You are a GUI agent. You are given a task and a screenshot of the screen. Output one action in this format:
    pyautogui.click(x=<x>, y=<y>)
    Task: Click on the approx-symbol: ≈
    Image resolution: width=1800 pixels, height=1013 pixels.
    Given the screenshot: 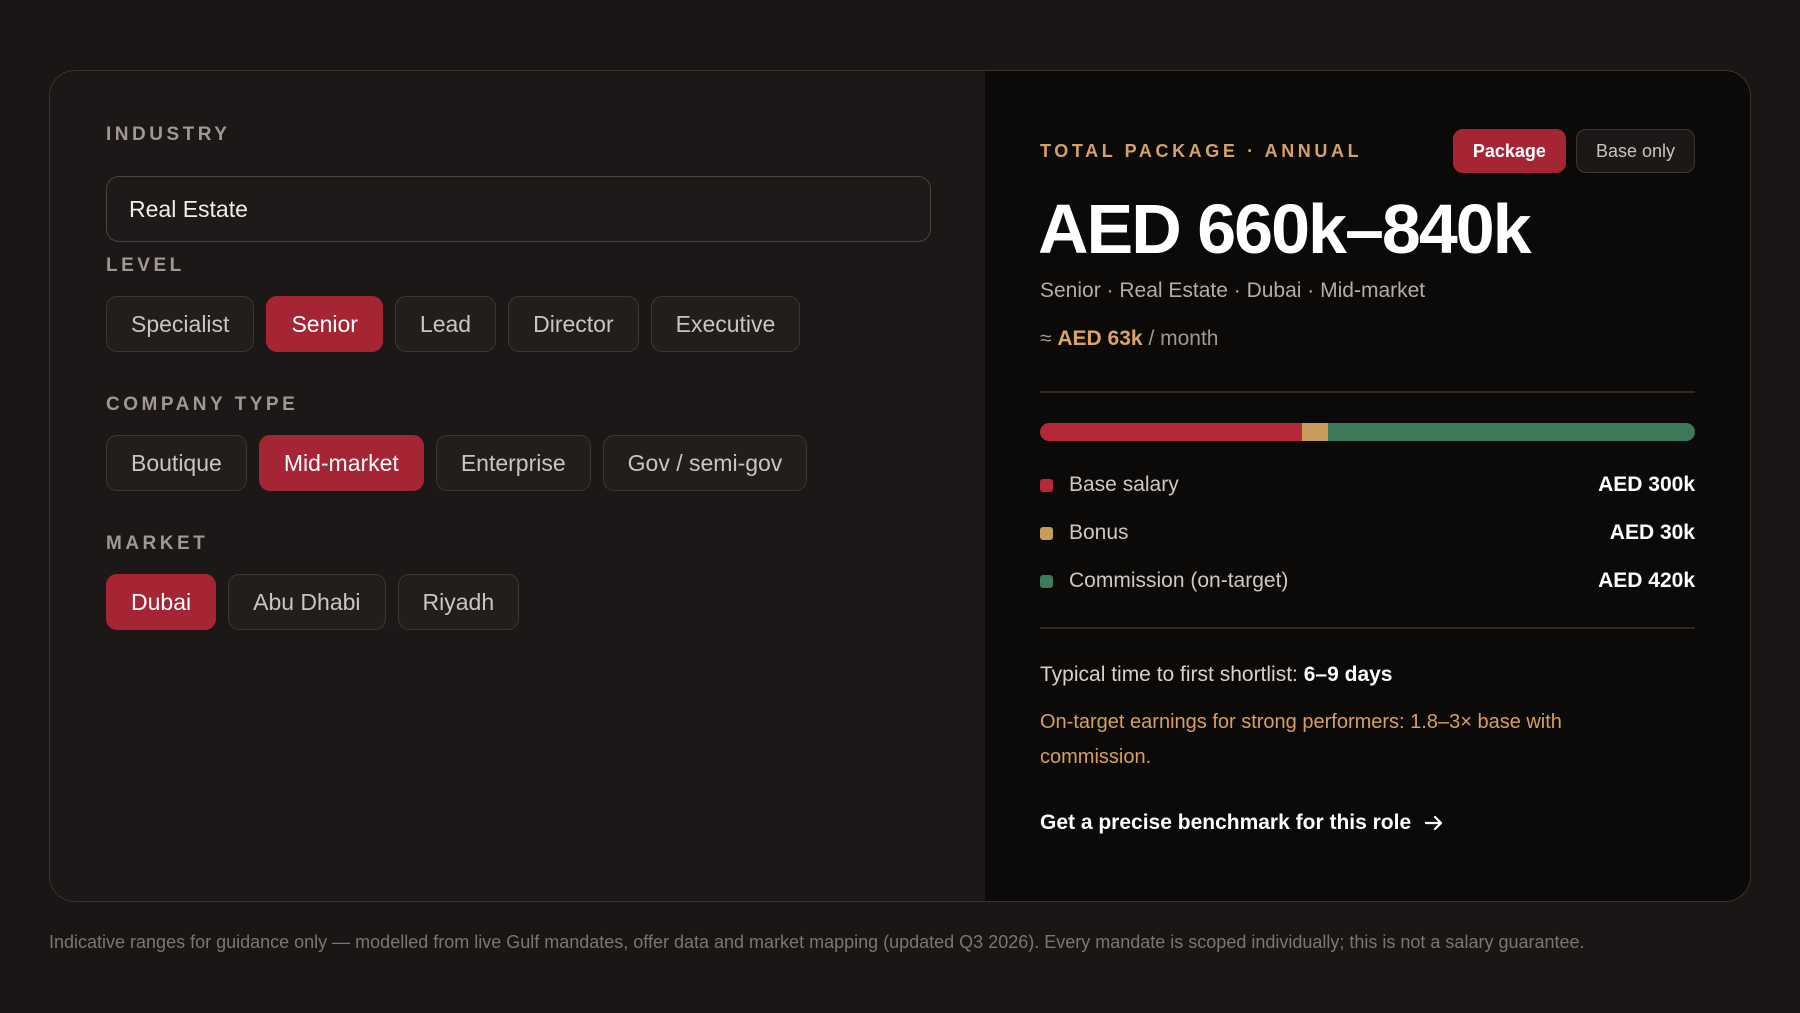 What is the action you would take?
    pyautogui.click(x=1046, y=338)
    